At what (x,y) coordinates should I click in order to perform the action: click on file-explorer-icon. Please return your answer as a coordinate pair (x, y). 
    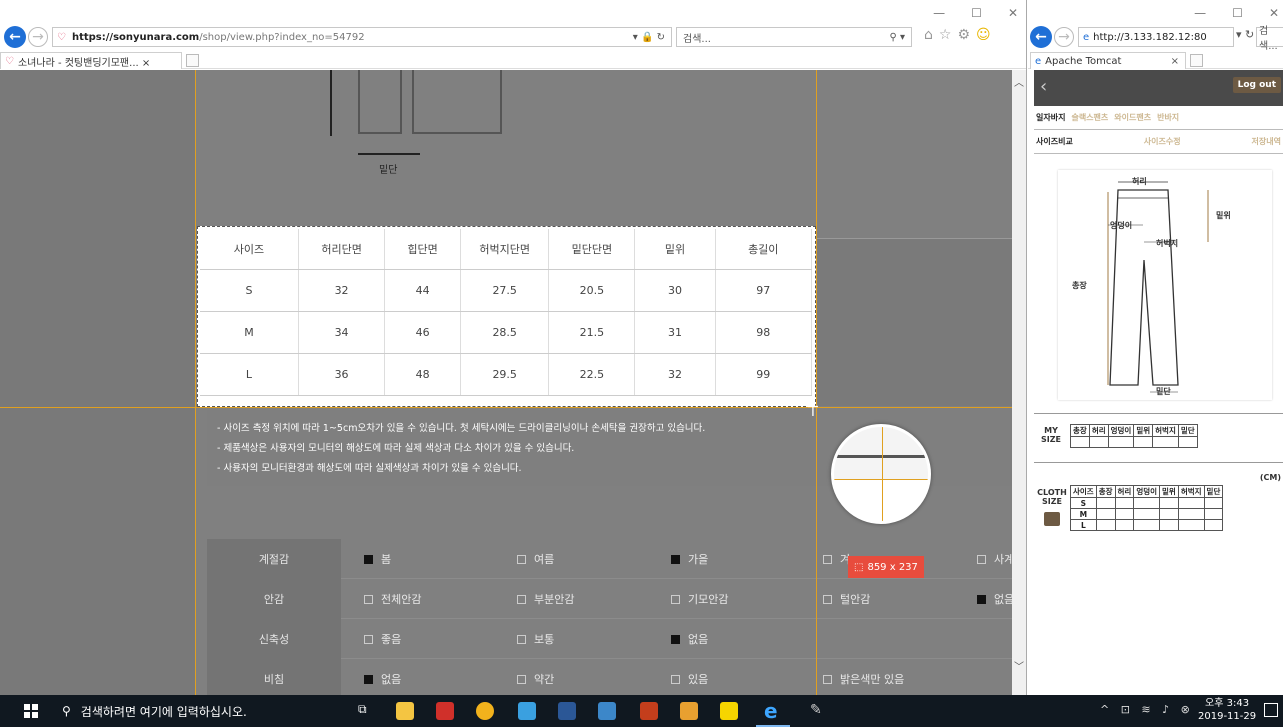
    Looking at the image, I should click on (405, 711).